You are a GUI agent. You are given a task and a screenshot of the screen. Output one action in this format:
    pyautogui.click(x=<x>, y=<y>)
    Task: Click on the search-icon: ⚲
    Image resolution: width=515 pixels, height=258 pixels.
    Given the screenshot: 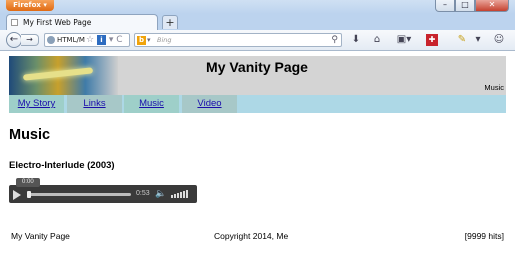 What is the action you would take?
    pyautogui.click(x=334, y=40)
    